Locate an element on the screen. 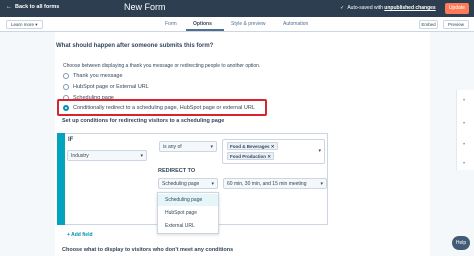  tab-form: Form is located at coordinates (171, 24).